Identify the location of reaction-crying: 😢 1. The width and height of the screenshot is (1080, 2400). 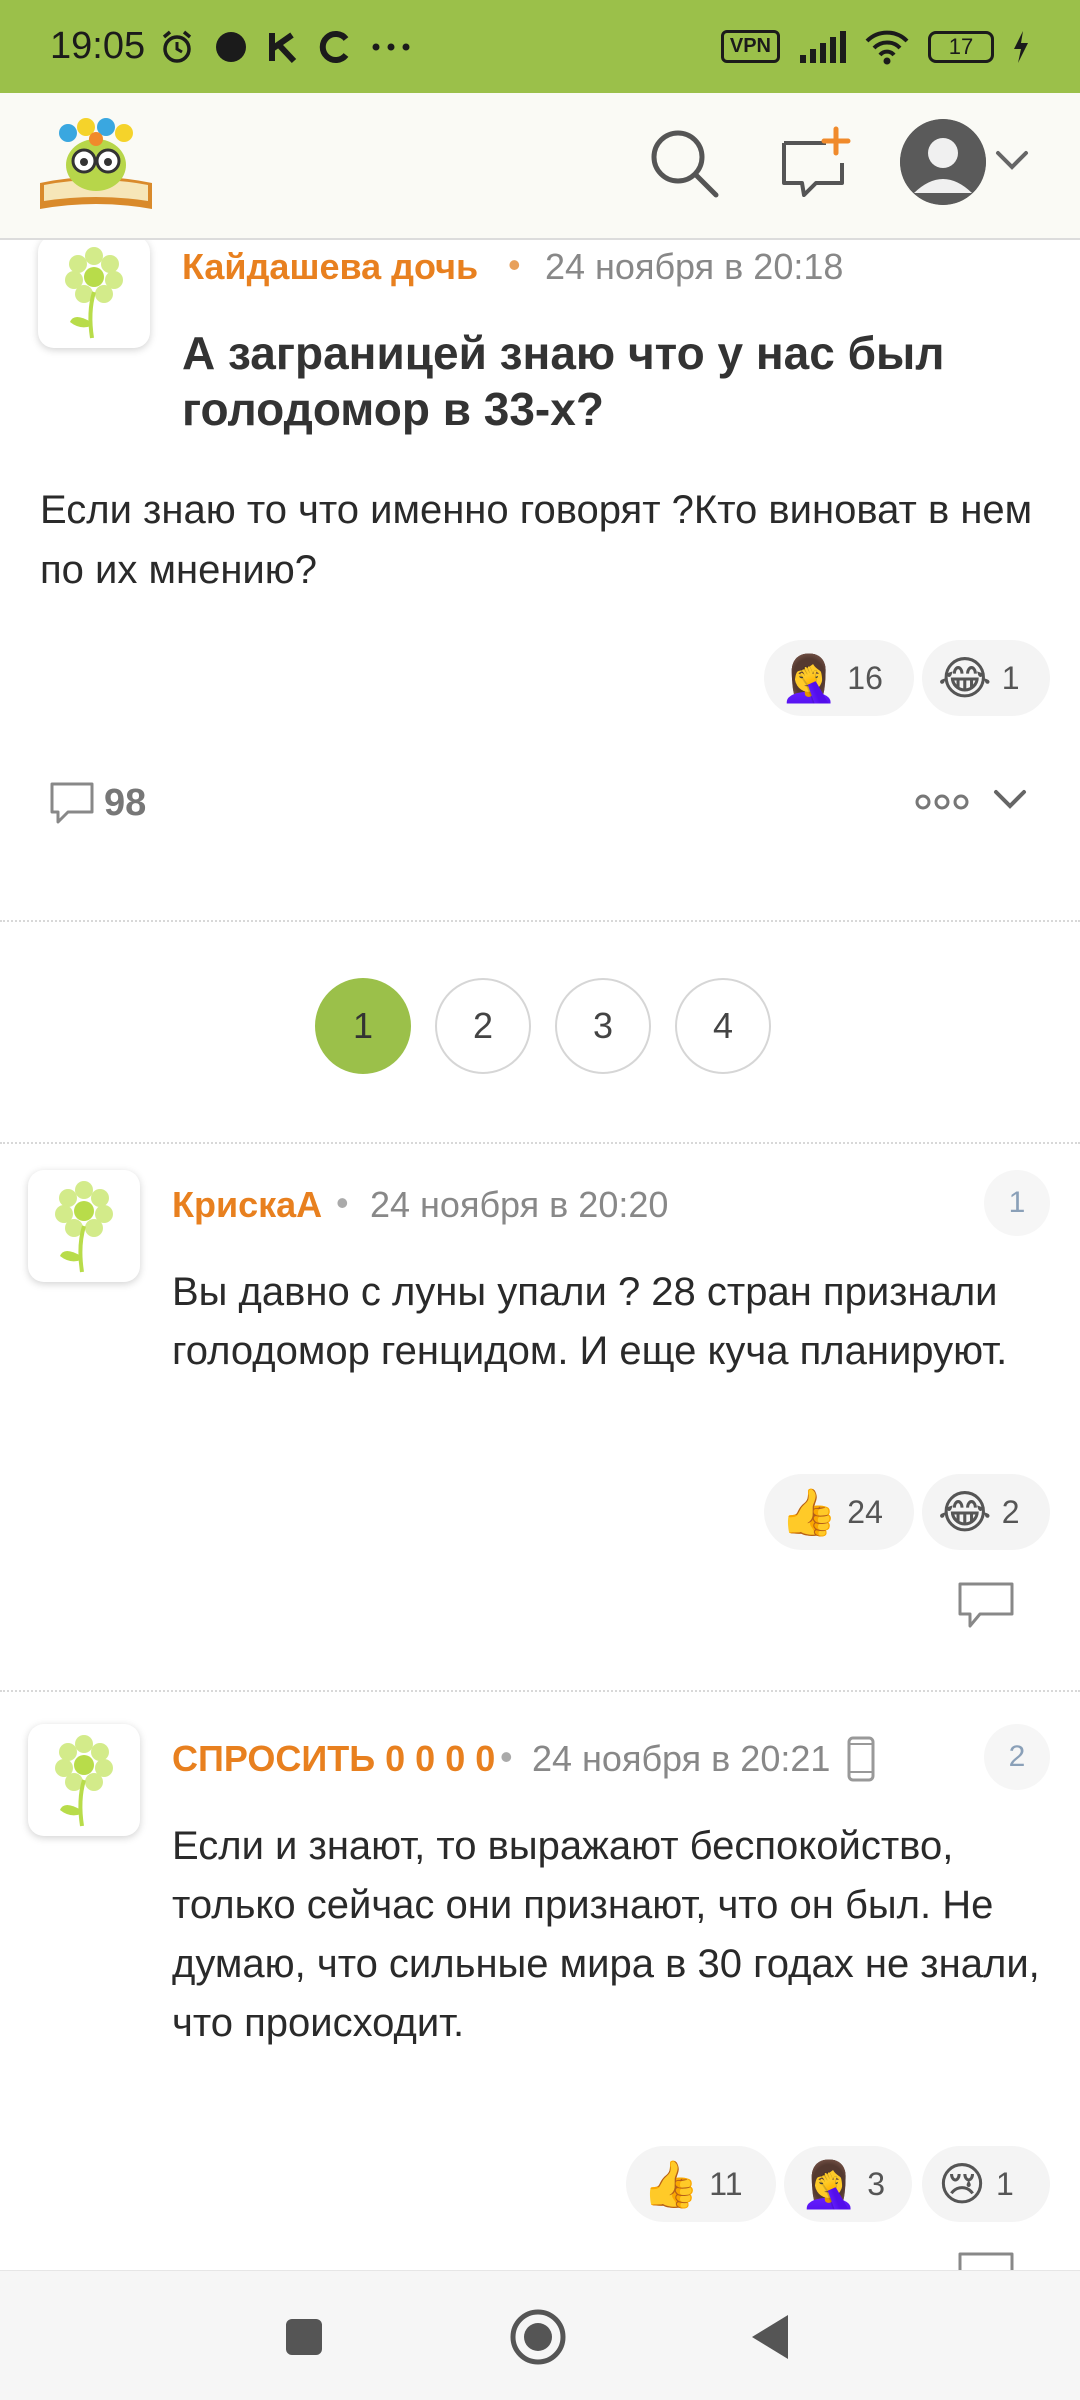
(986, 2184).